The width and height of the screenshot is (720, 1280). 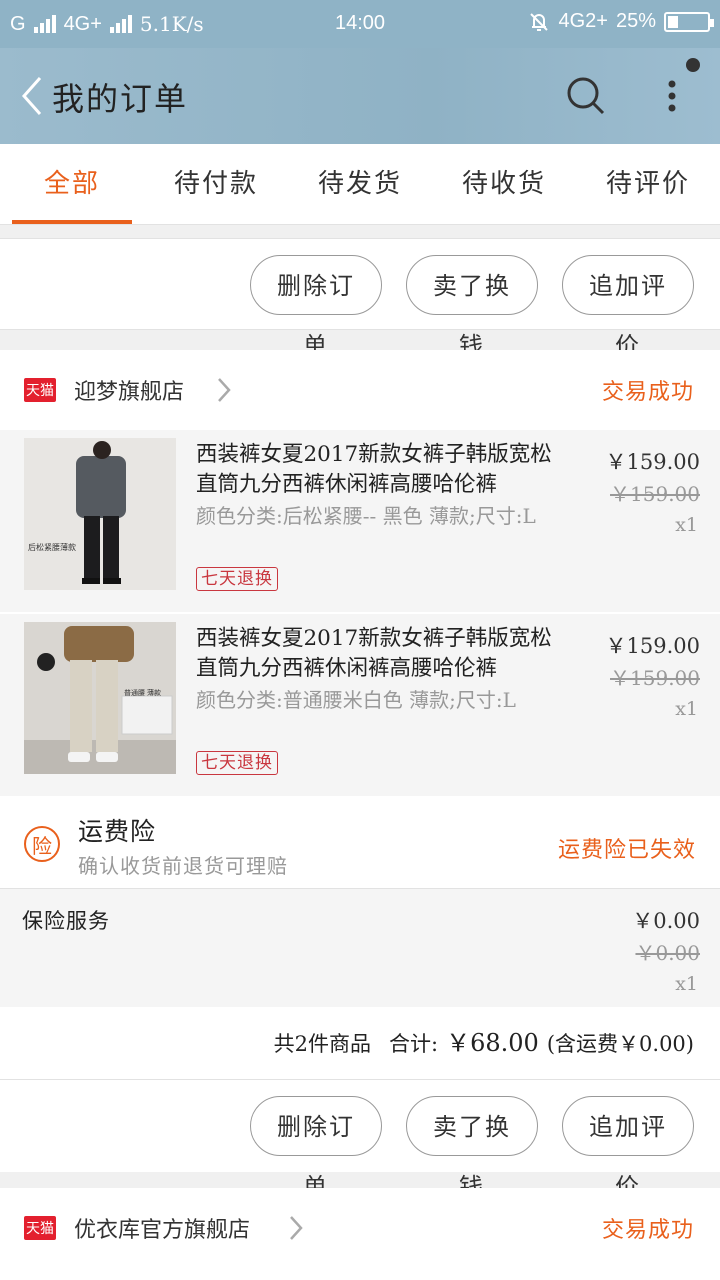 I want to click on alarm-off-icon, so click(x=539, y=21).